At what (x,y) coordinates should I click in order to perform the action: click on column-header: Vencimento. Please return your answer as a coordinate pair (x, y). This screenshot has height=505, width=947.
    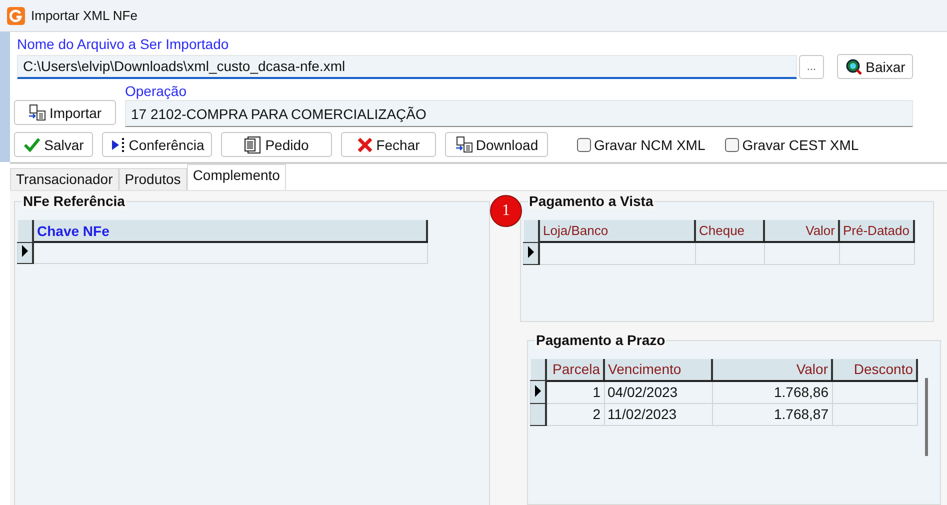
    Looking at the image, I should click on (658, 369).